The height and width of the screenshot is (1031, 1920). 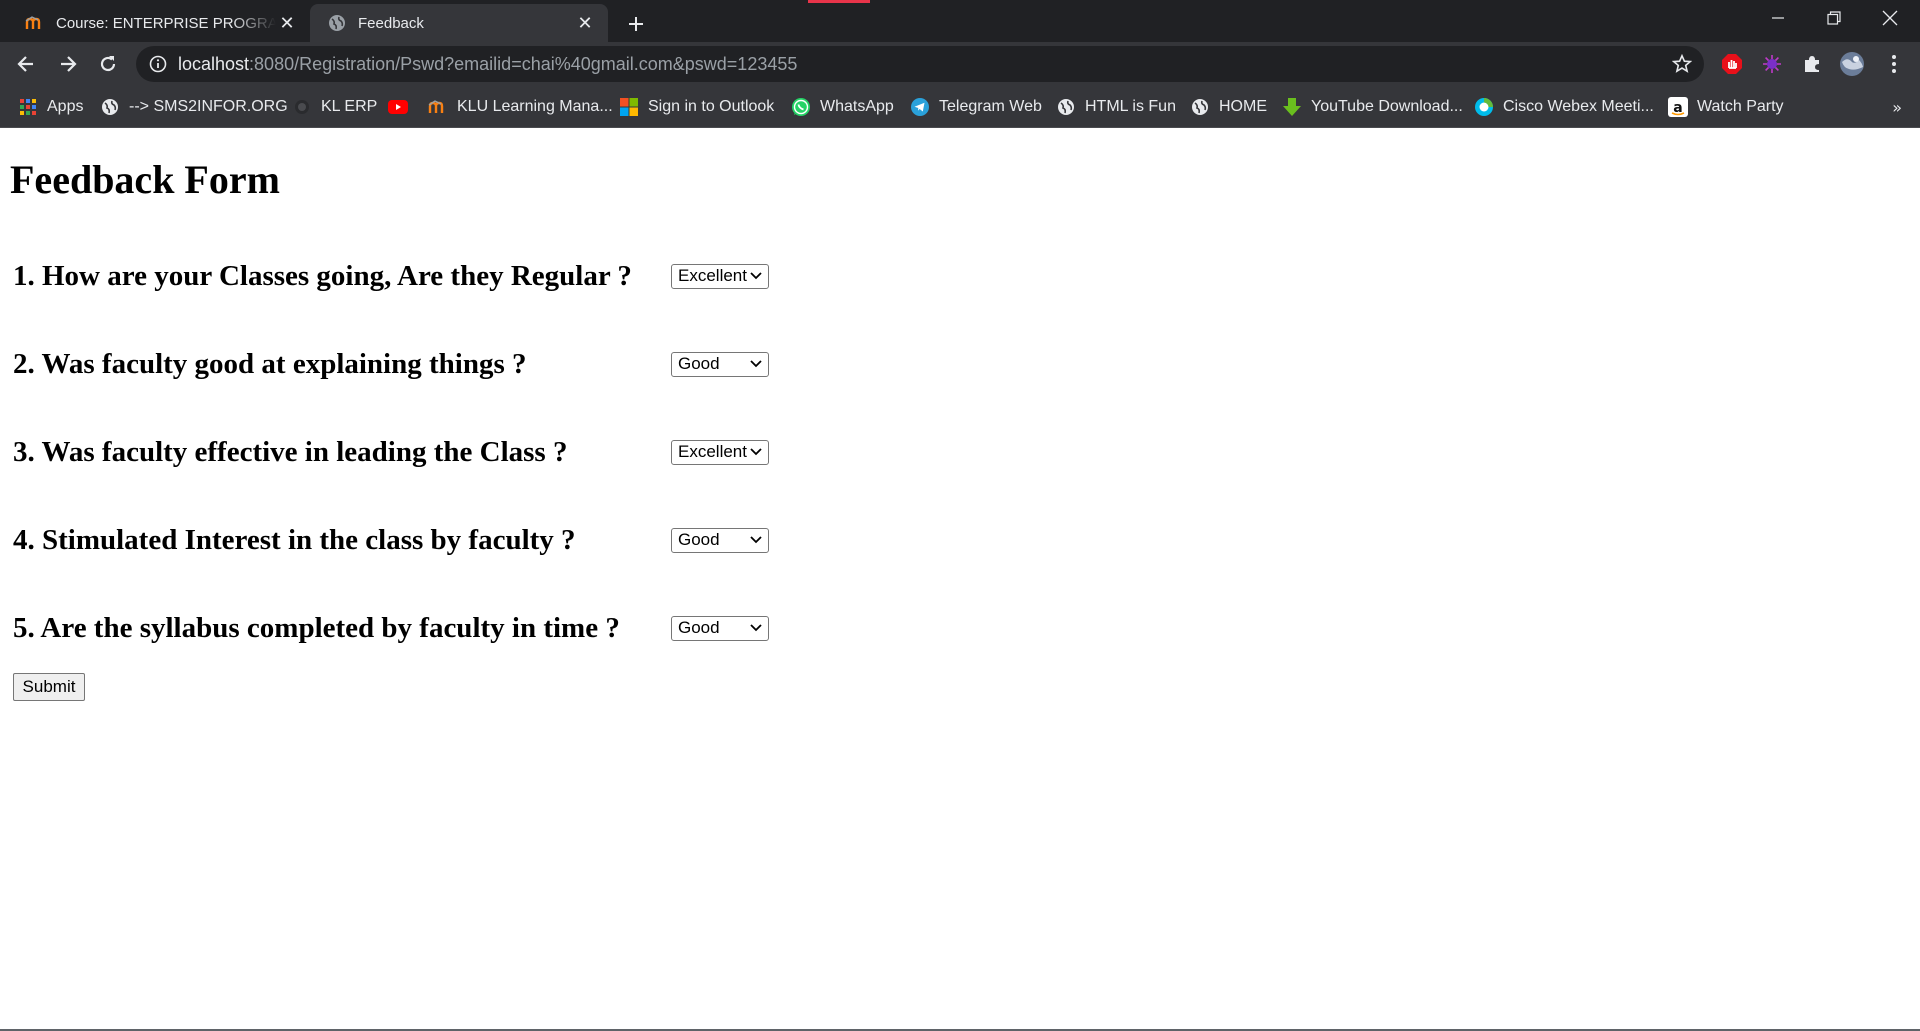 I want to click on close-icon, so click(x=1890, y=18).